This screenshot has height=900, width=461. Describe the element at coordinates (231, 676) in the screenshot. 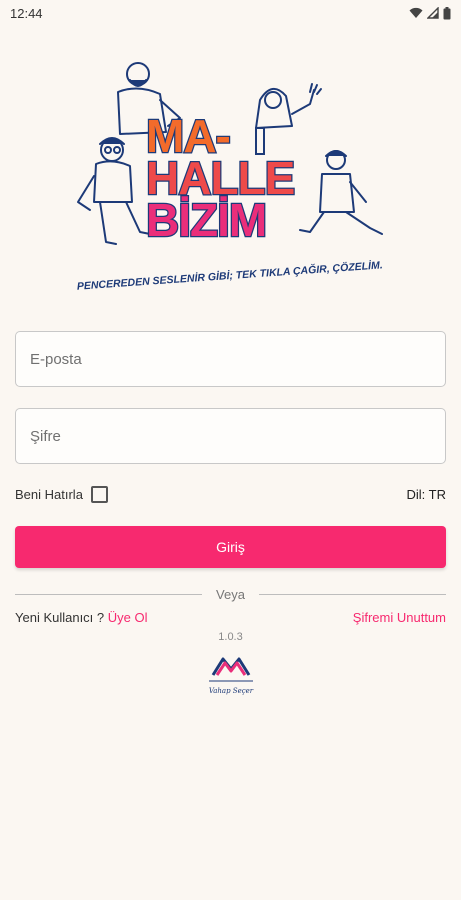

I see `footer-logo: Vahap Seçer` at that location.